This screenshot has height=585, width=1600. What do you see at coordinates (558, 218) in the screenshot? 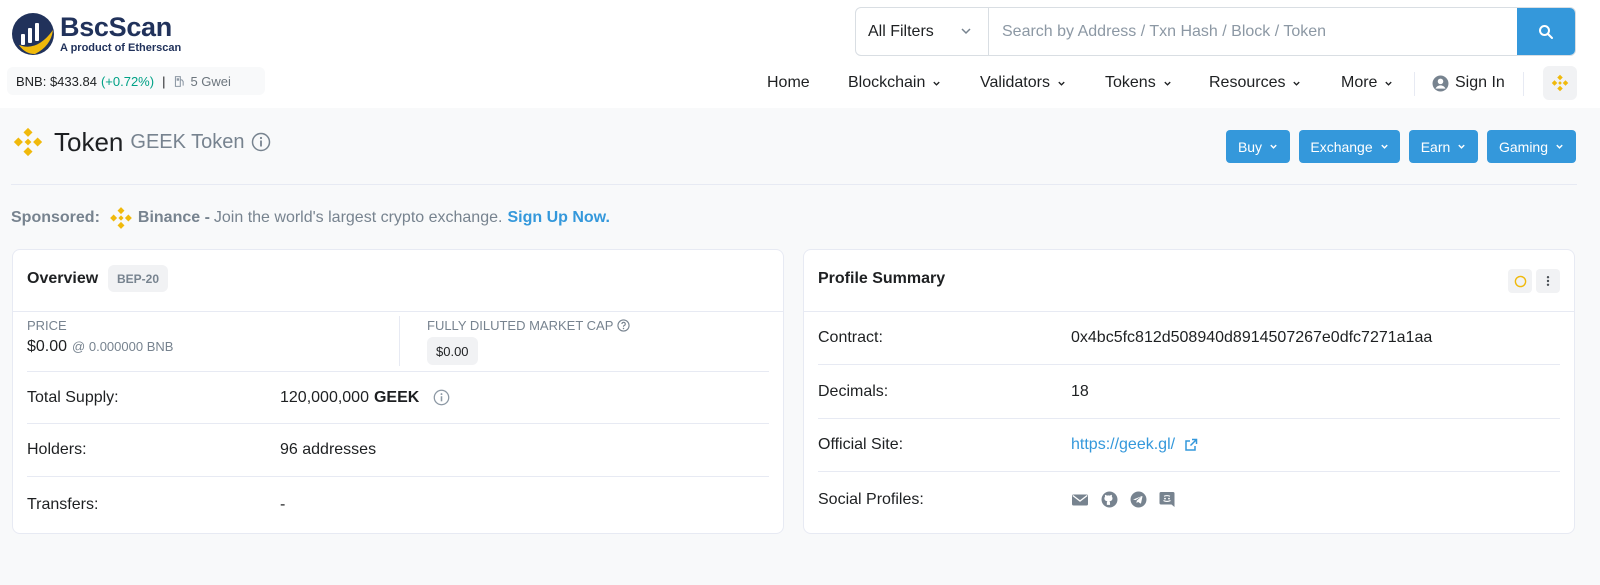
I see `sponsor-cta-link: Sign Up Now.` at bounding box center [558, 218].